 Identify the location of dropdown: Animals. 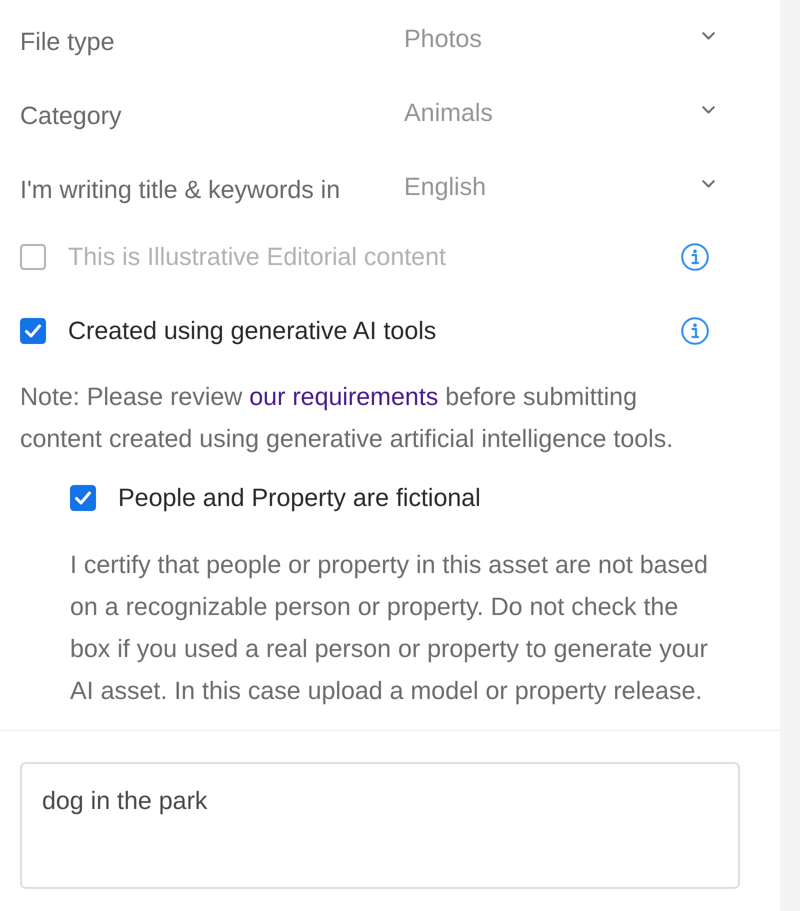
(559, 113).